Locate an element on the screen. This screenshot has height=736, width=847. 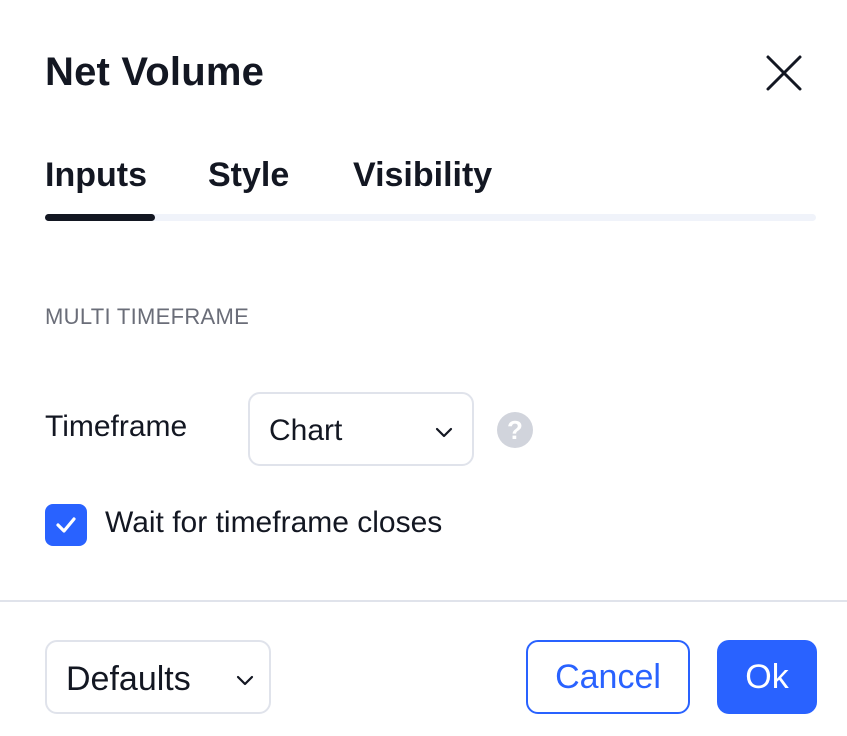
wait-for-closes-checkbox is located at coordinates (66, 525).